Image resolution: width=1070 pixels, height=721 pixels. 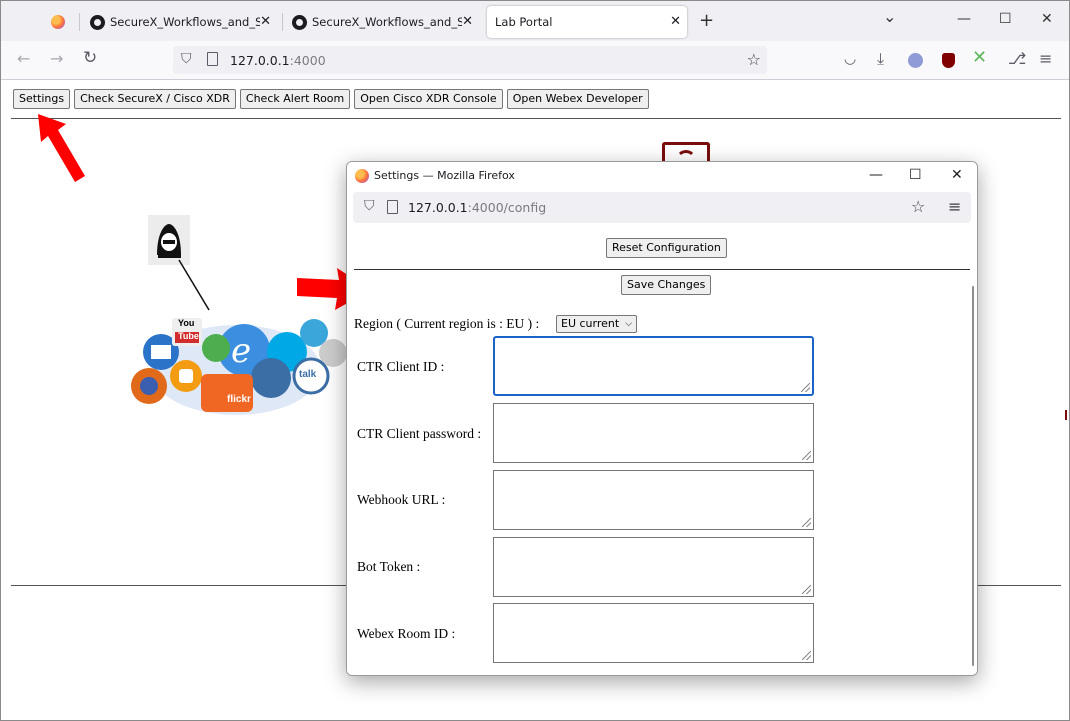 What do you see at coordinates (706, 20) in the screenshot?
I see `new-tab-button: +` at bounding box center [706, 20].